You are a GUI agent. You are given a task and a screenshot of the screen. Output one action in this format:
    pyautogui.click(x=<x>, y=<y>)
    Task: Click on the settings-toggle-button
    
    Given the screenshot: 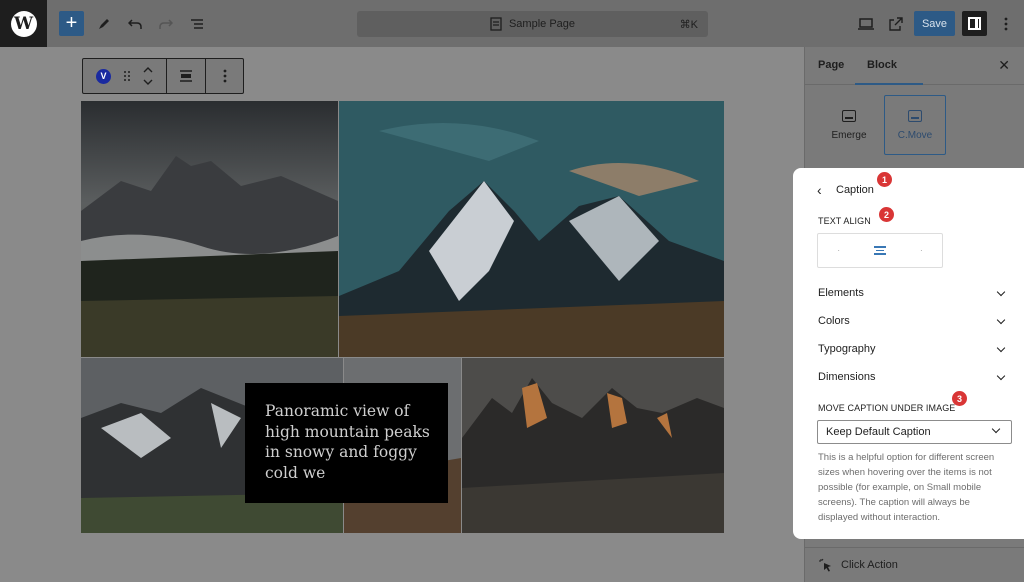 What is the action you would take?
    pyautogui.click(x=974, y=23)
    